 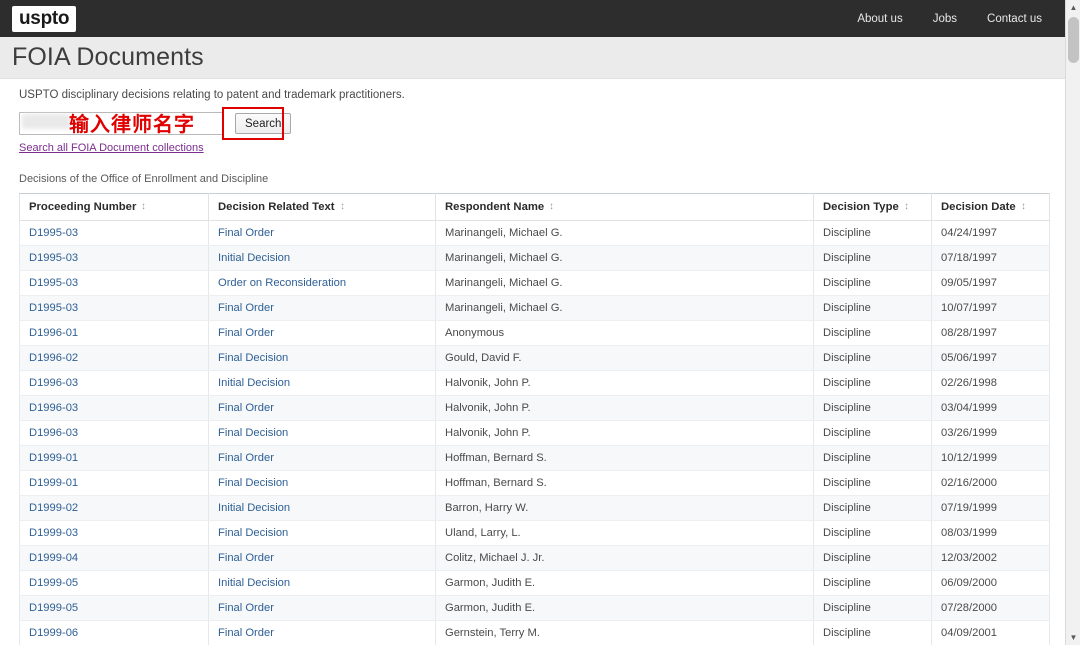 I want to click on cell-proceeding-number: D1999-02, so click(x=114, y=508).